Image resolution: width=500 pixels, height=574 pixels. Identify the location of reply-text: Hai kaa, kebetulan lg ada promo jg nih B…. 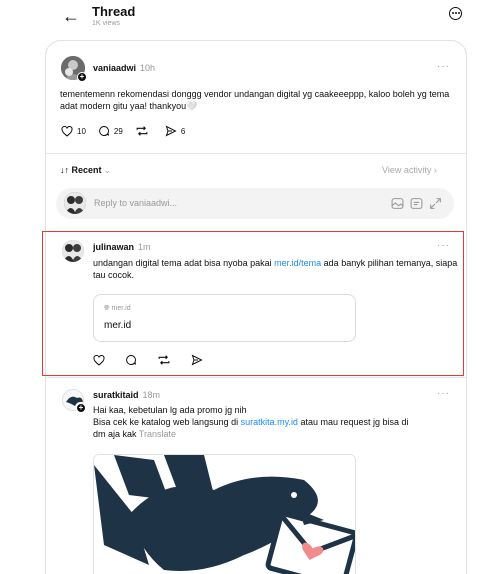
(278, 422).